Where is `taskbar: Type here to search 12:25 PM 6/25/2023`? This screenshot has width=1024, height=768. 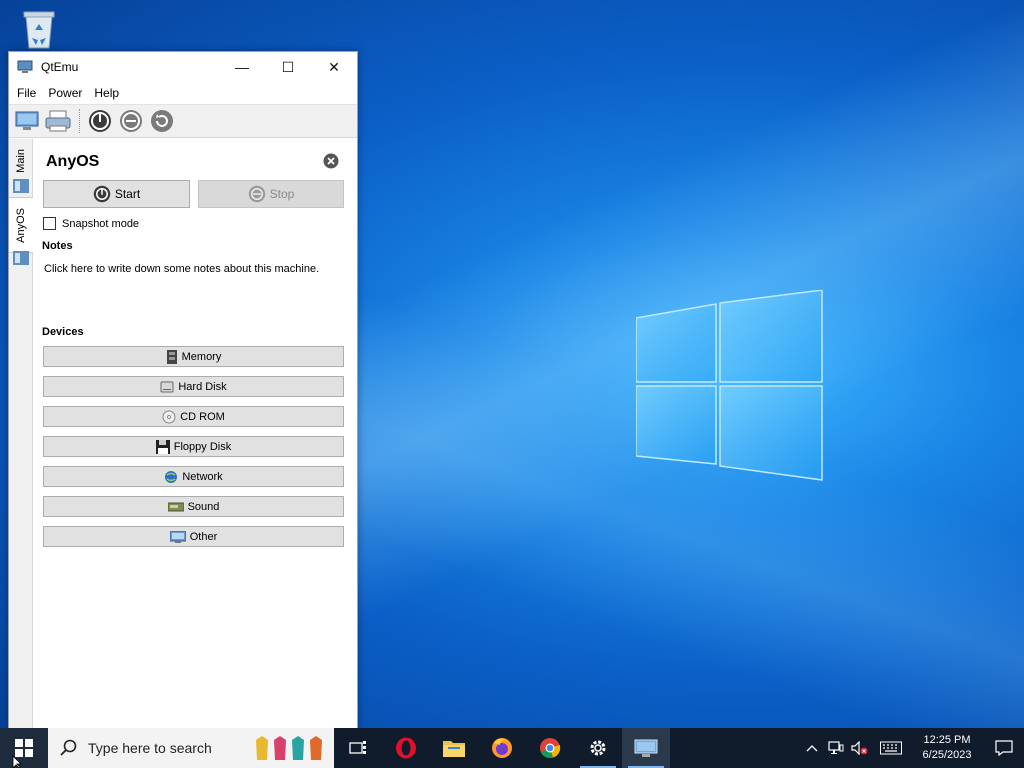
taskbar: Type here to search 12:25 PM 6/25/2023 is located at coordinates (512, 748).